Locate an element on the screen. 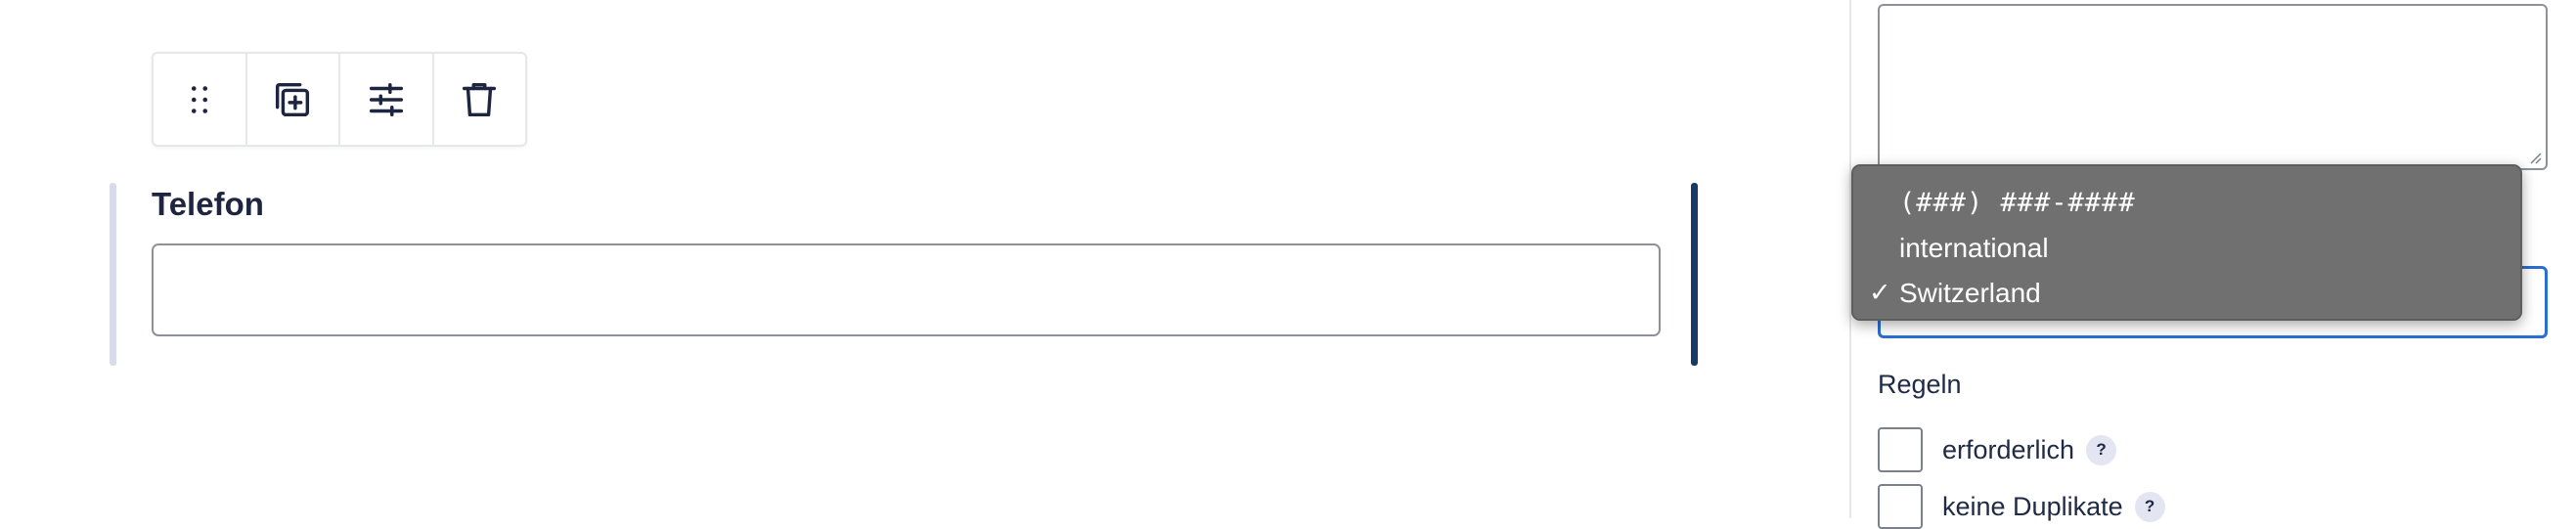 The image size is (2576, 529). format-option-international: international is located at coordinates (2186, 249).